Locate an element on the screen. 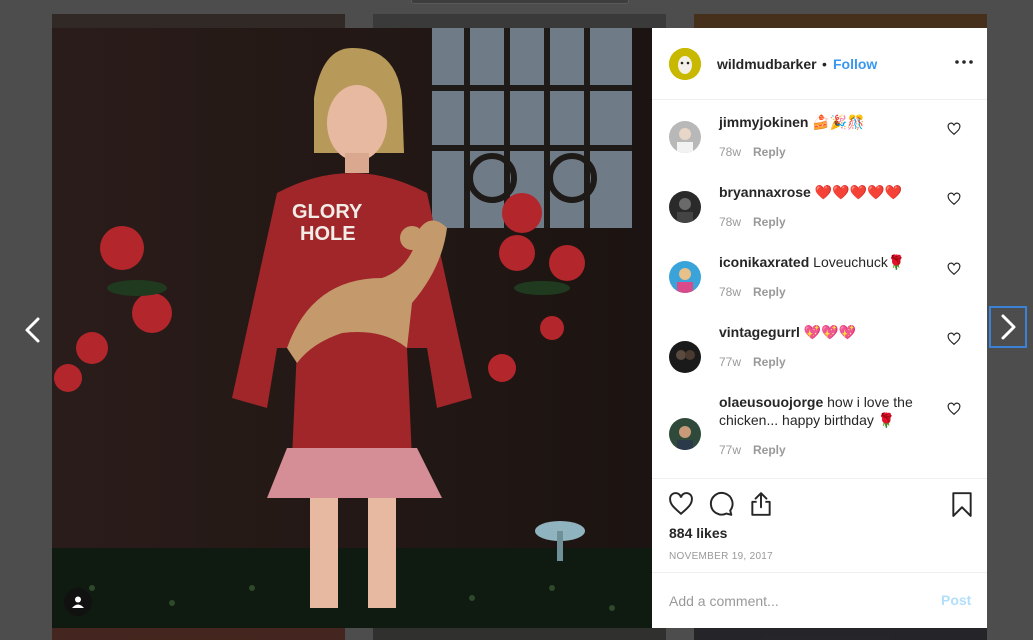 The height and width of the screenshot is (640, 1033). comment-username: iconikaxrated is located at coordinates (764, 262).